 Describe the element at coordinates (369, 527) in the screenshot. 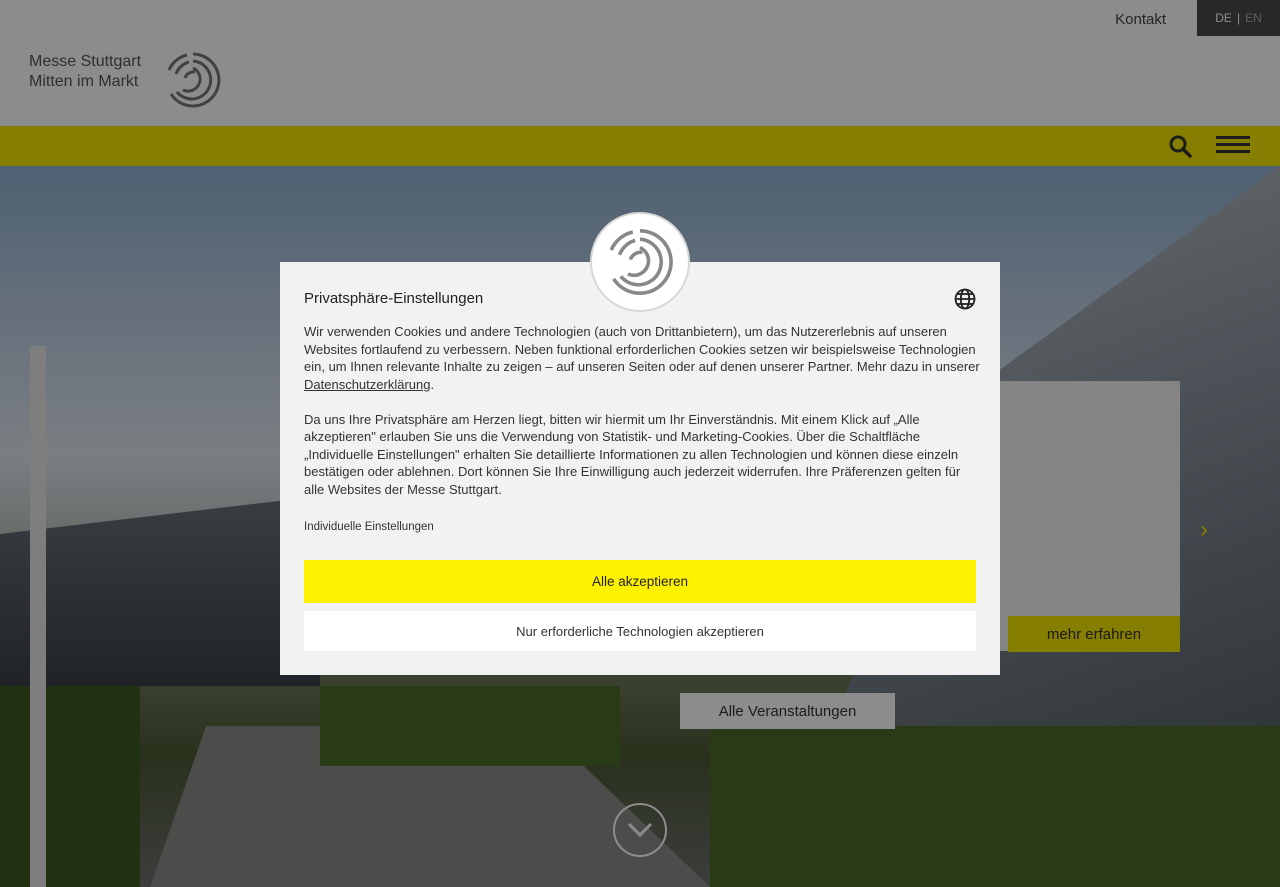

I see `individual-settings-link: Individuelle Einstellungen` at that location.